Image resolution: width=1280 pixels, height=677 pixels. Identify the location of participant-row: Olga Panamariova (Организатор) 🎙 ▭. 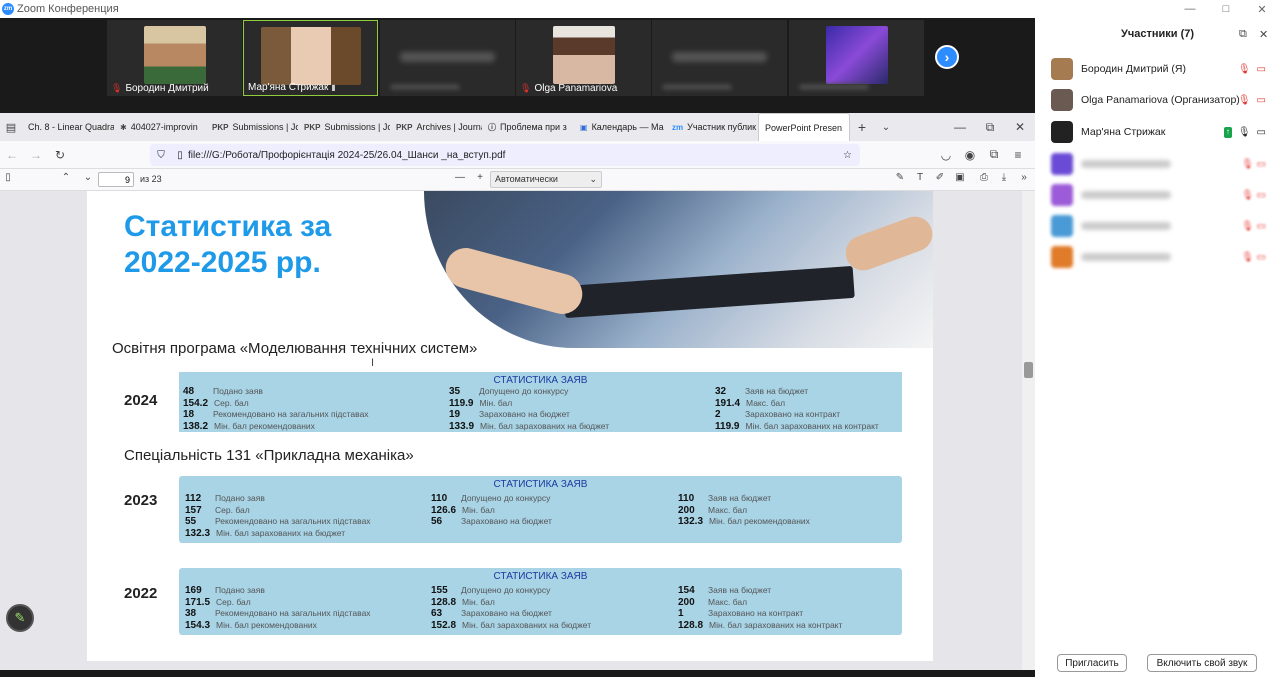
(1158, 100).